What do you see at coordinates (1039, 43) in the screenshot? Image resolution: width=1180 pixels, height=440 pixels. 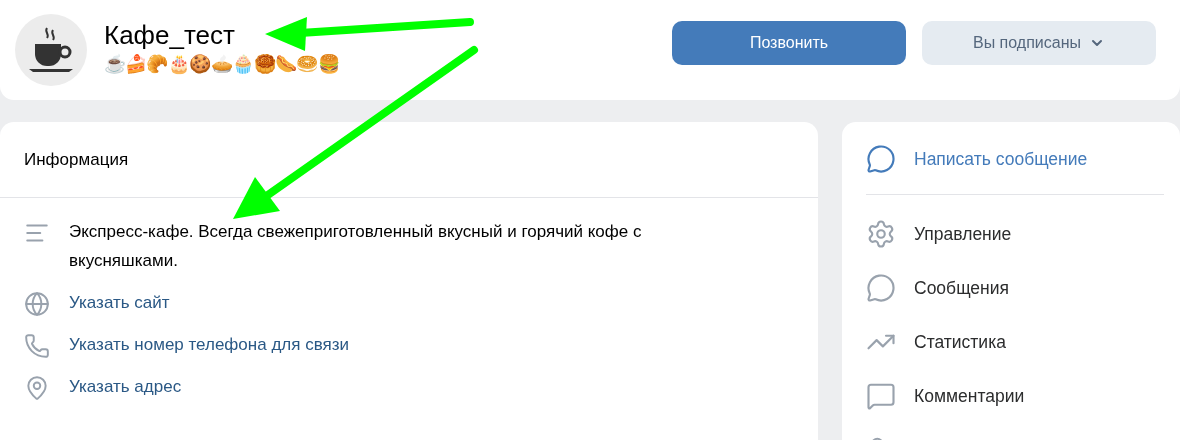 I see `subscribed-dropdown: Вы подписаны` at bounding box center [1039, 43].